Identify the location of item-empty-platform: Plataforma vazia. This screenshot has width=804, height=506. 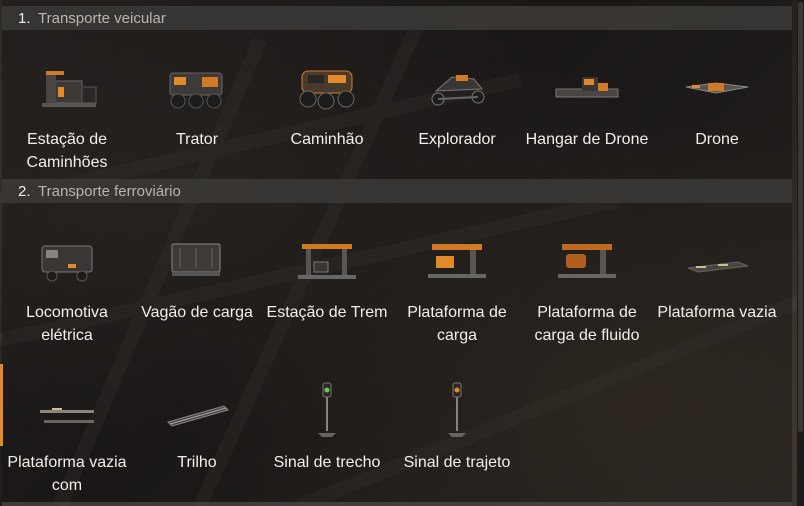
(717, 277).